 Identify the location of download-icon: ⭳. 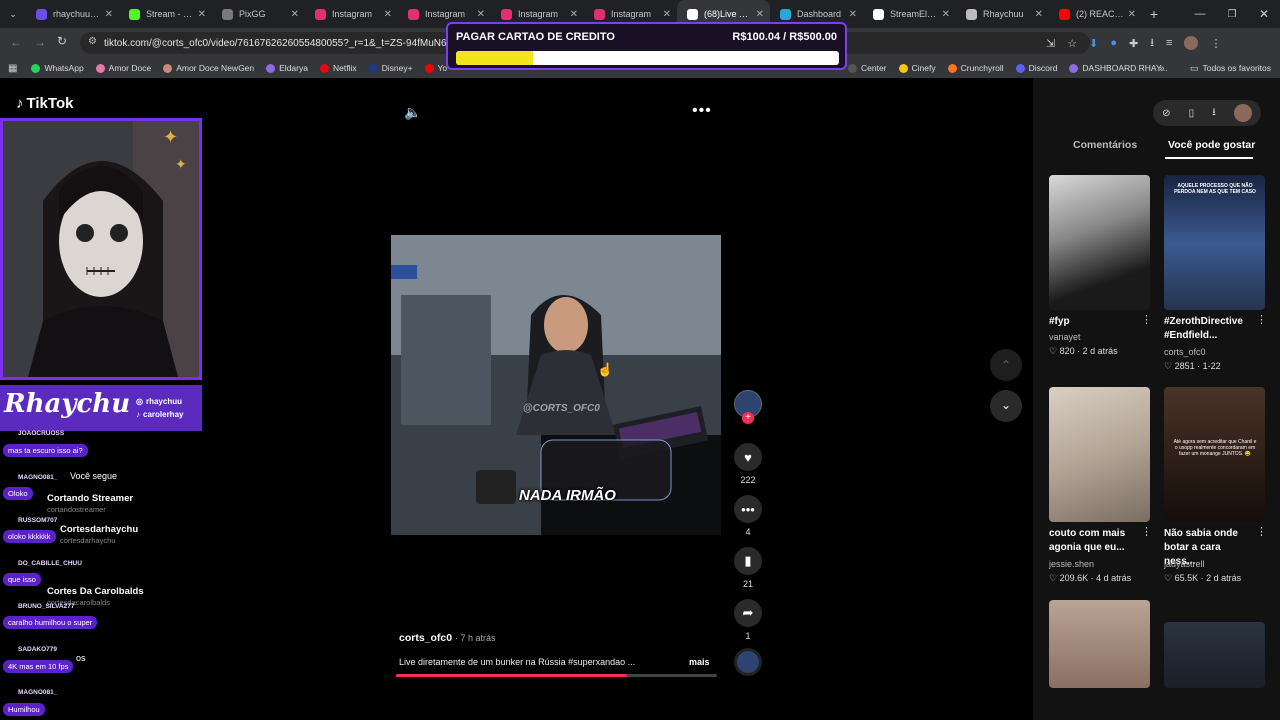
(1214, 113).